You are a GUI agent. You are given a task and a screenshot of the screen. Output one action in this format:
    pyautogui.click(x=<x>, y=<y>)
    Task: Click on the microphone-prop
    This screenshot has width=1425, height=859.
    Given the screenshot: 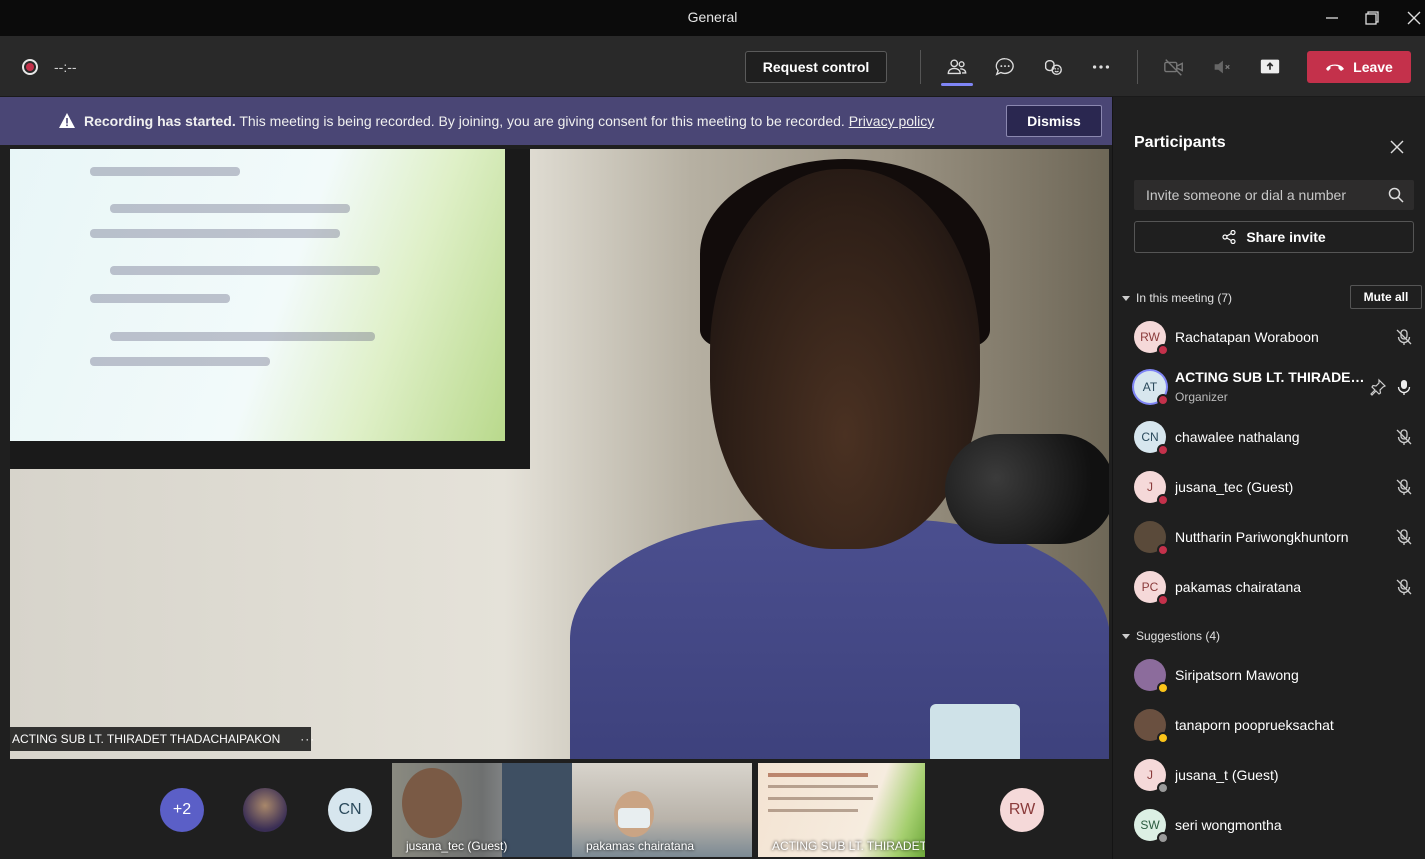 What is the action you would take?
    pyautogui.click(x=1027, y=489)
    